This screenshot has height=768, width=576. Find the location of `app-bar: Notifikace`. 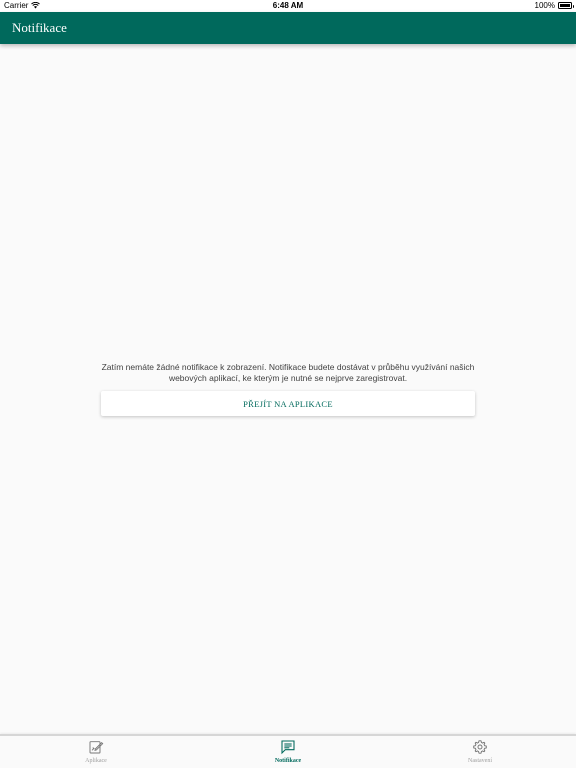

app-bar: Notifikace is located at coordinates (288, 28).